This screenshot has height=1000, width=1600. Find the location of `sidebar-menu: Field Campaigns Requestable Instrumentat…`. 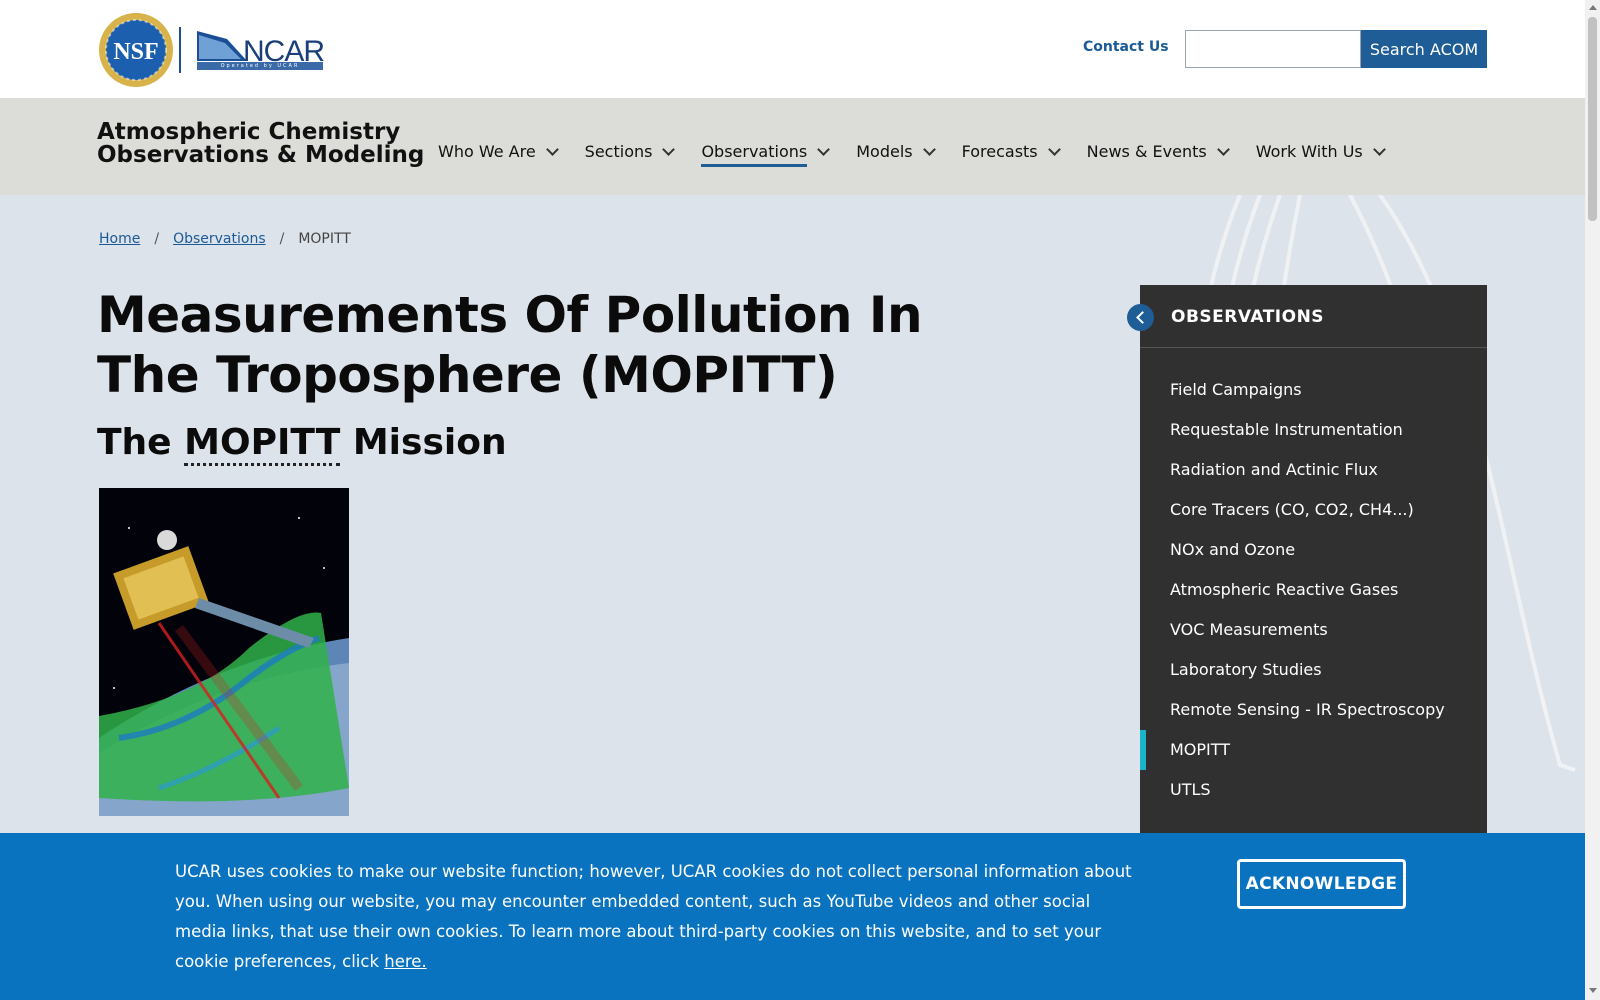

sidebar-menu: Field Campaigns Requestable Instrumentat… is located at coordinates (1313, 579).